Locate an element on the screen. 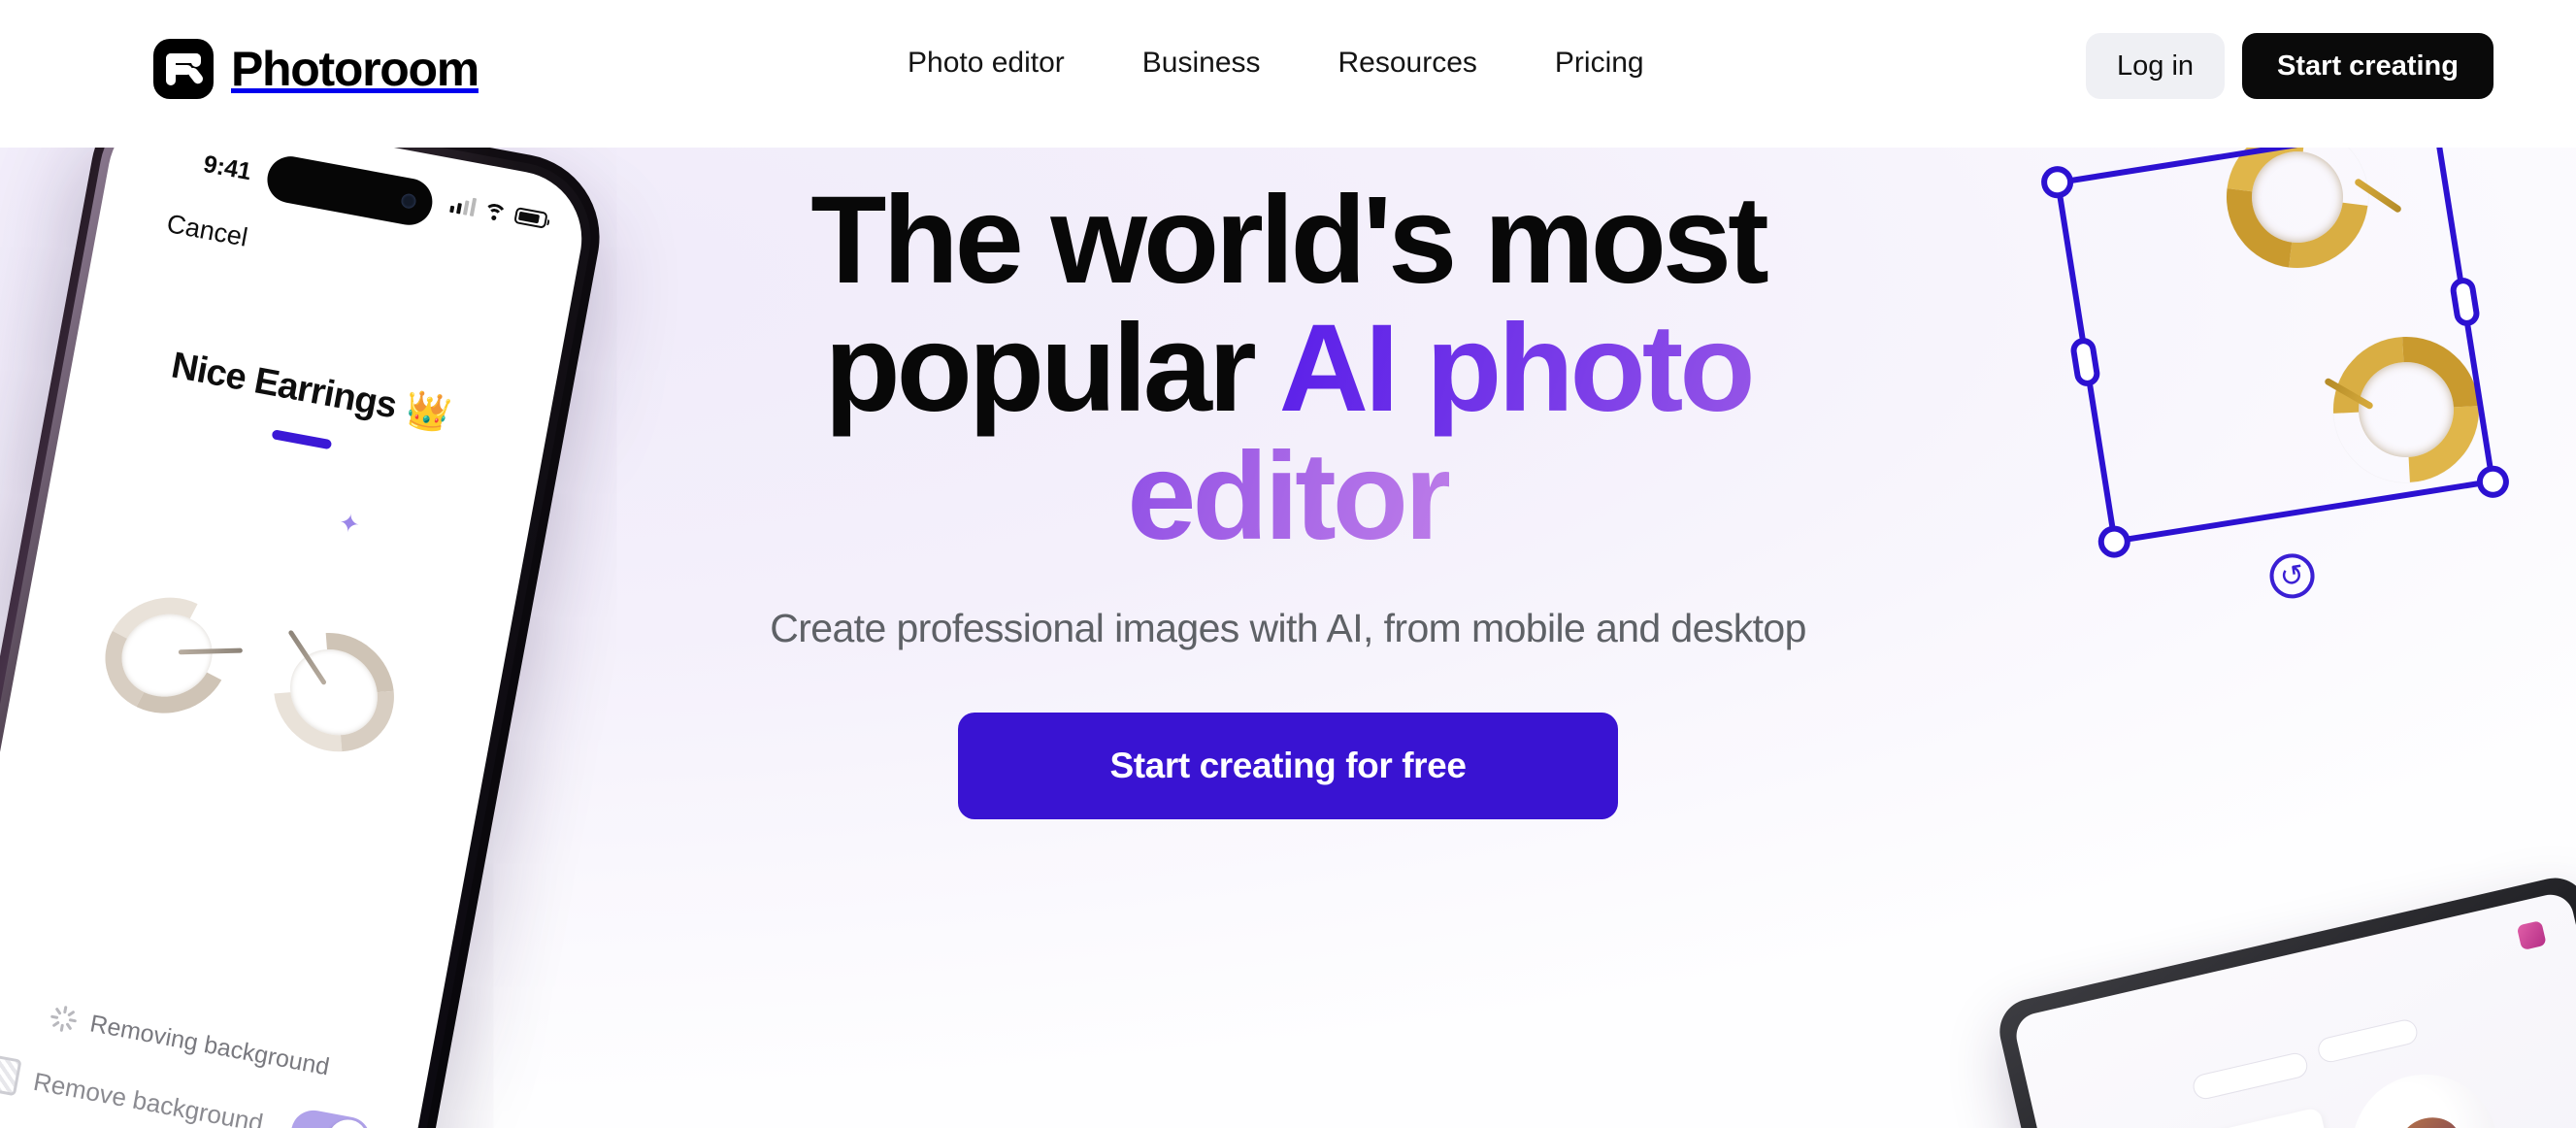  phone-status-icons is located at coordinates (498, 212).